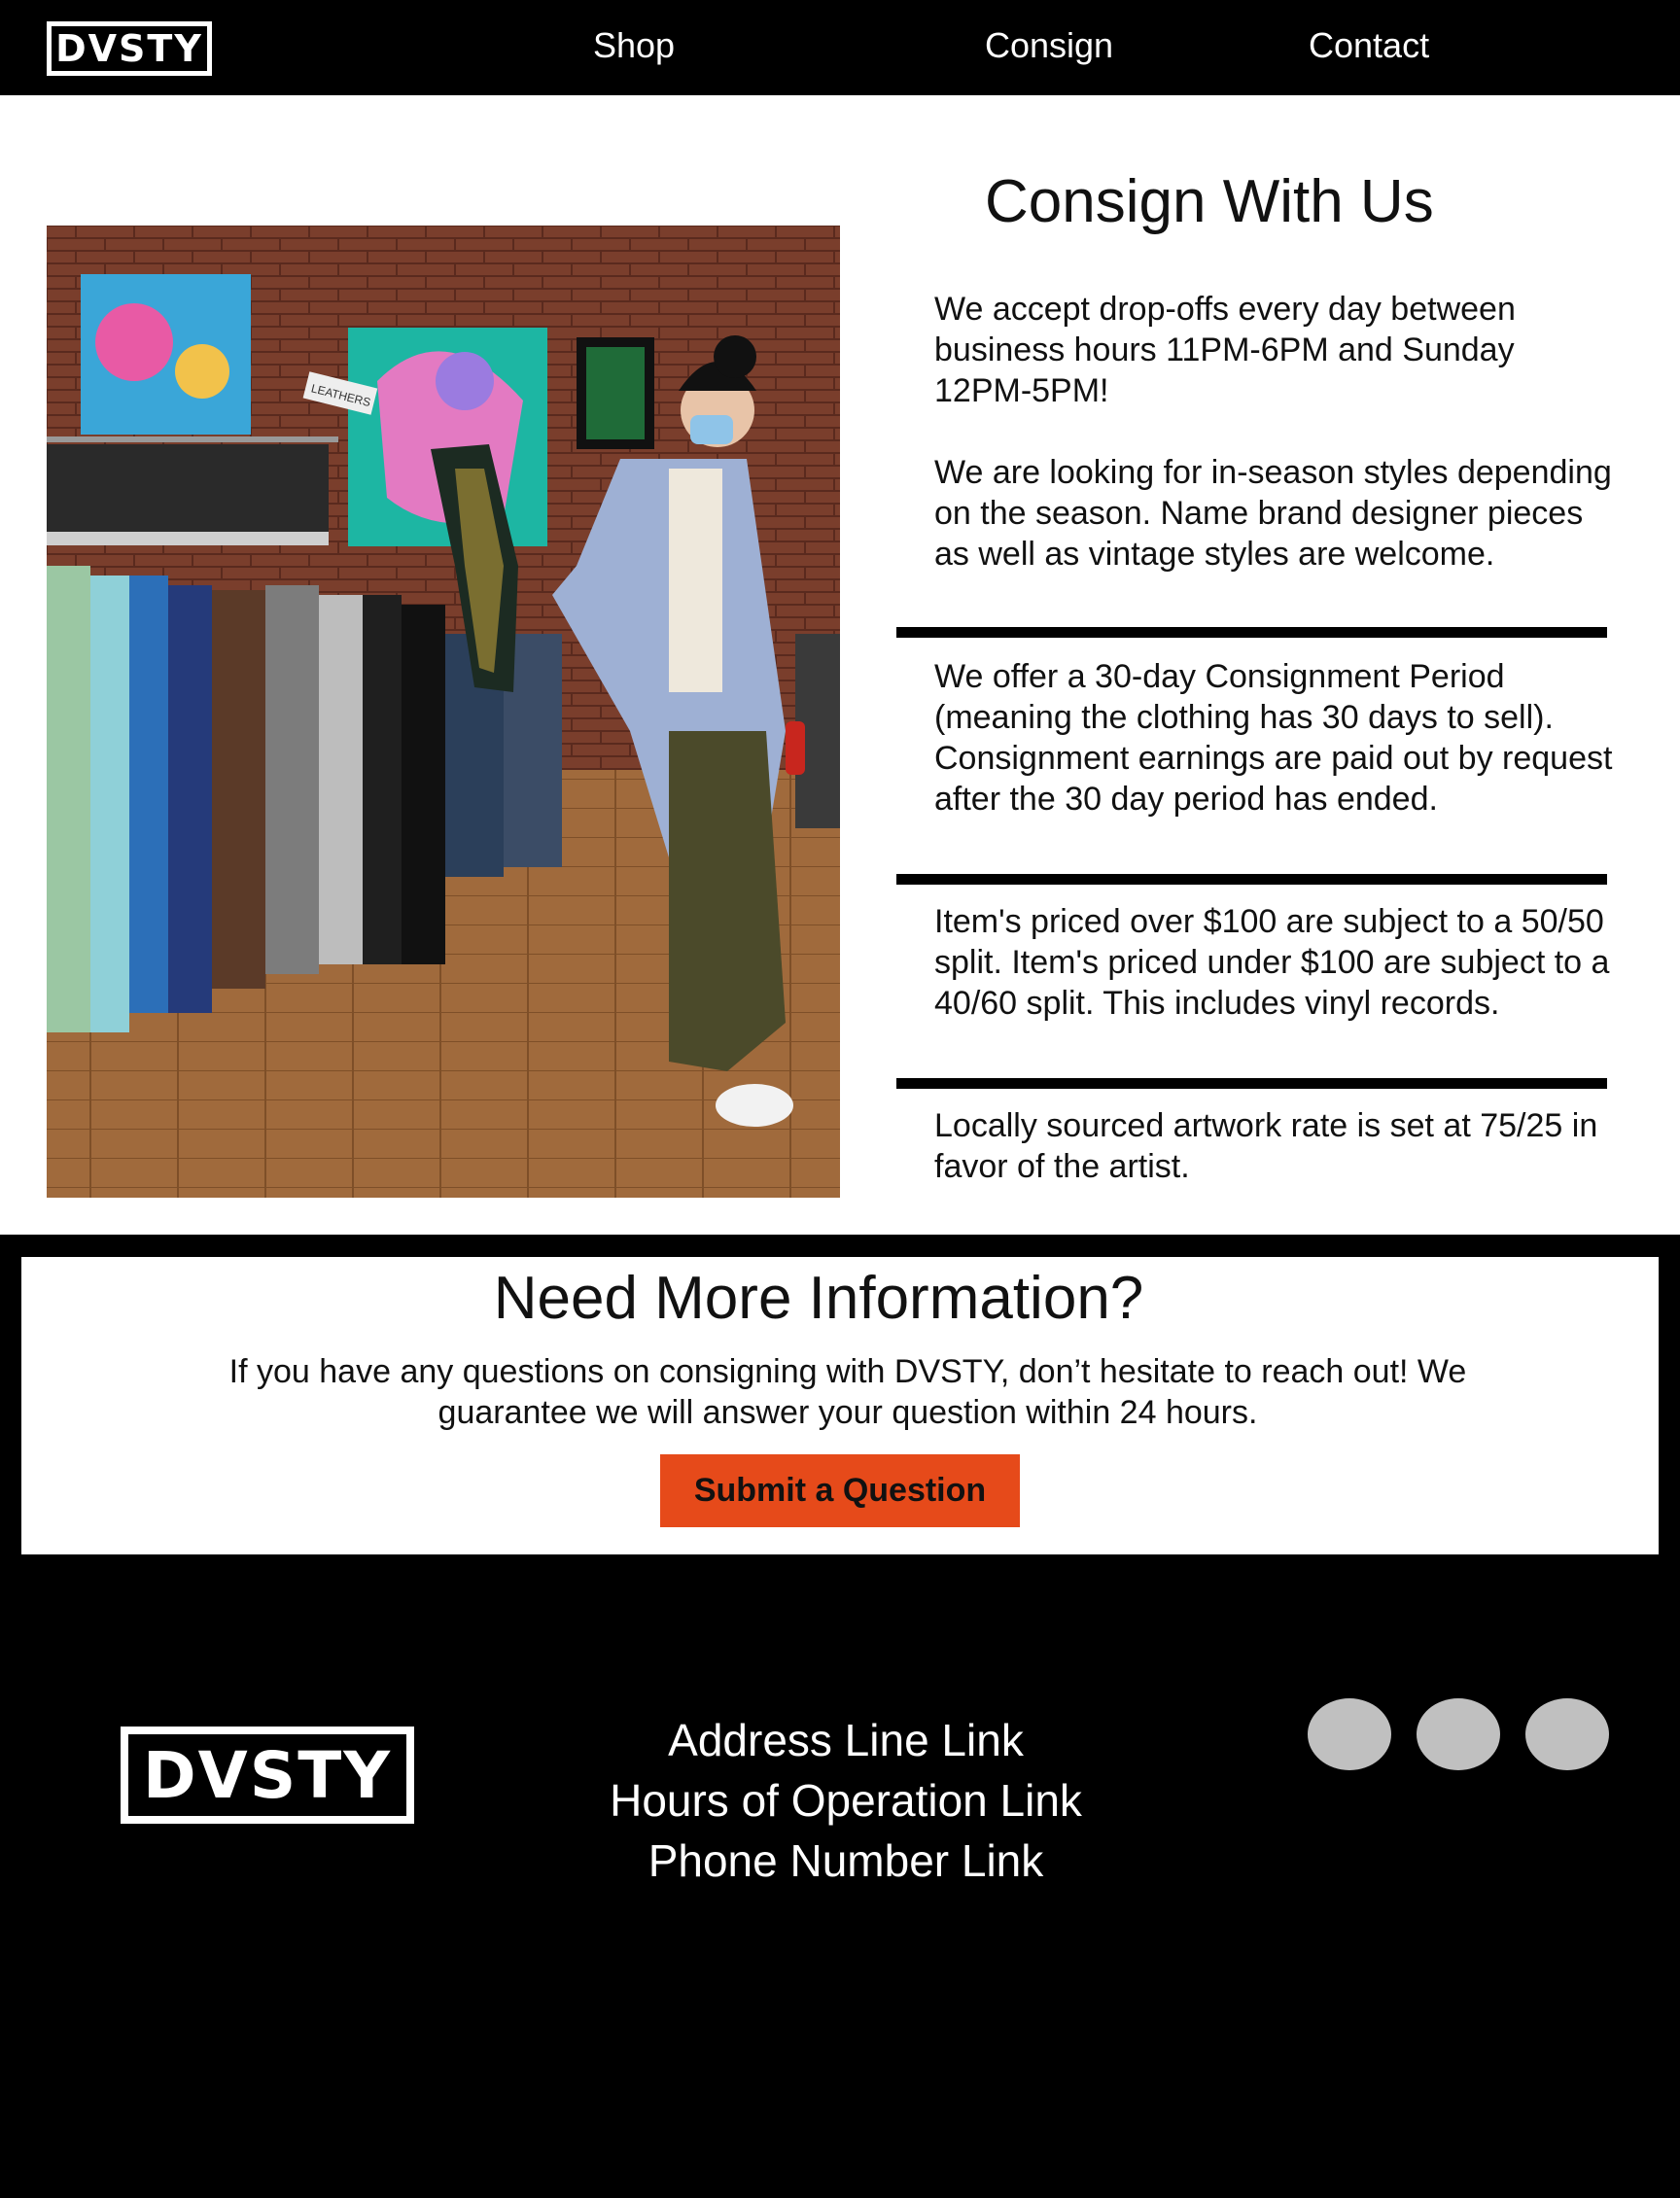 The height and width of the screenshot is (2198, 1680). I want to click on nav-contact: Contact, so click(1369, 46).